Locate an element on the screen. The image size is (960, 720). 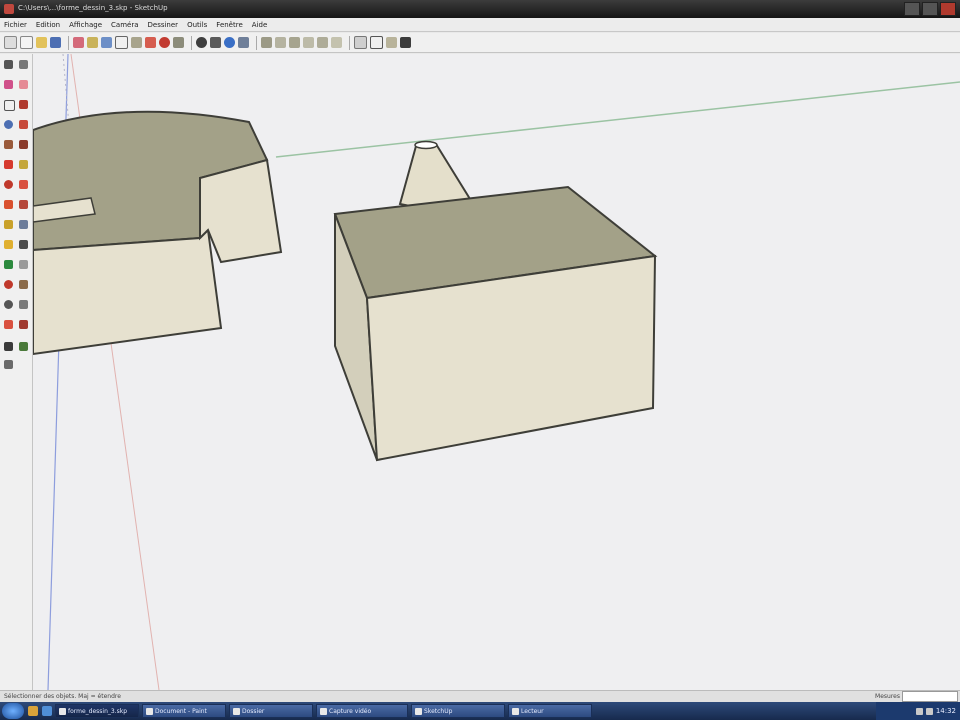
window-controls is located at coordinates (930, 9).